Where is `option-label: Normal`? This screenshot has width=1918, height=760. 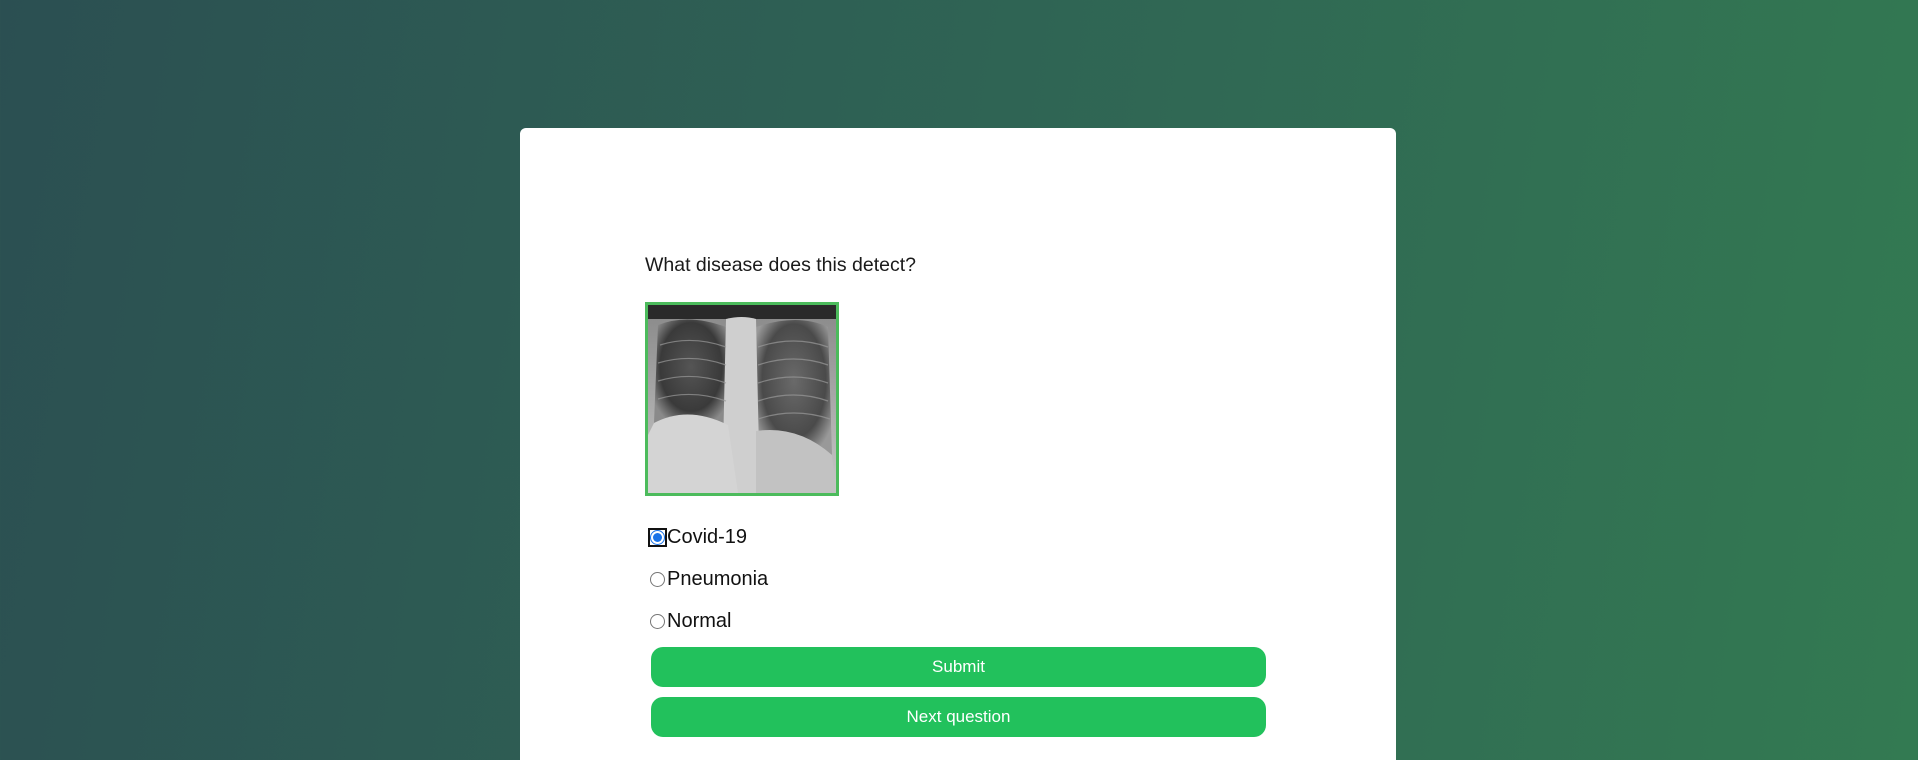
option-label: Normal is located at coordinates (699, 620).